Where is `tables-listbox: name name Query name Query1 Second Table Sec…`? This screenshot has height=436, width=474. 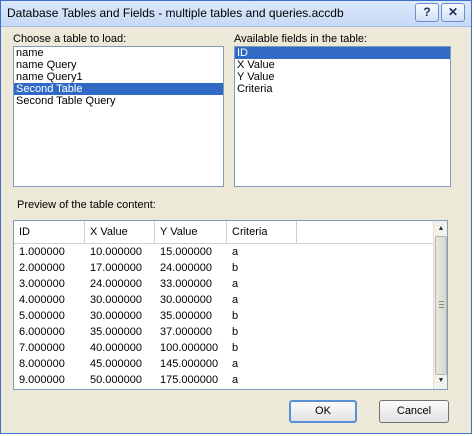
tables-listbox: name name Query name Query1 Second Table Sec… is located at coordinates (118, 116).